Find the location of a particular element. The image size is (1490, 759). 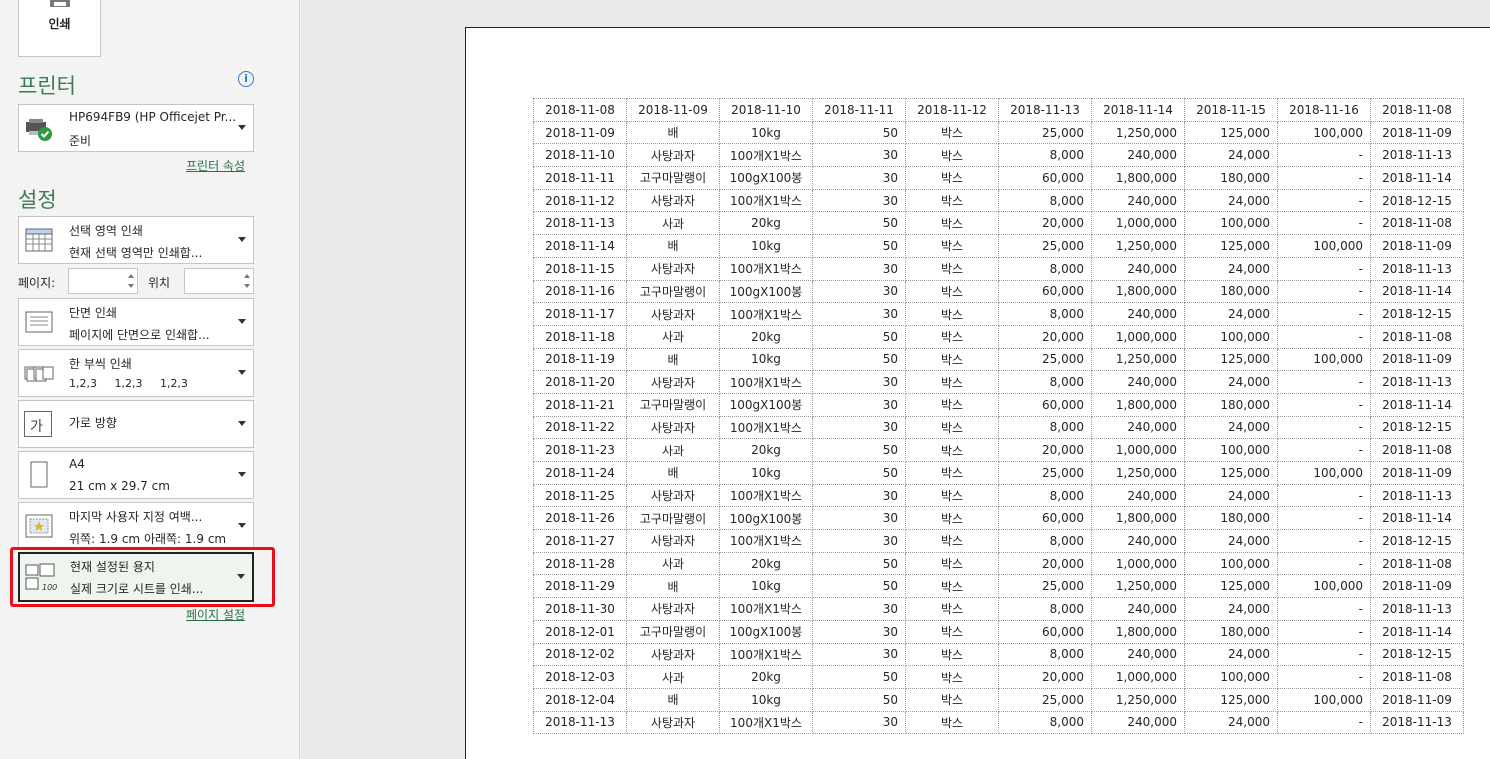

pages-to-input is located at coordinates (219, 281).